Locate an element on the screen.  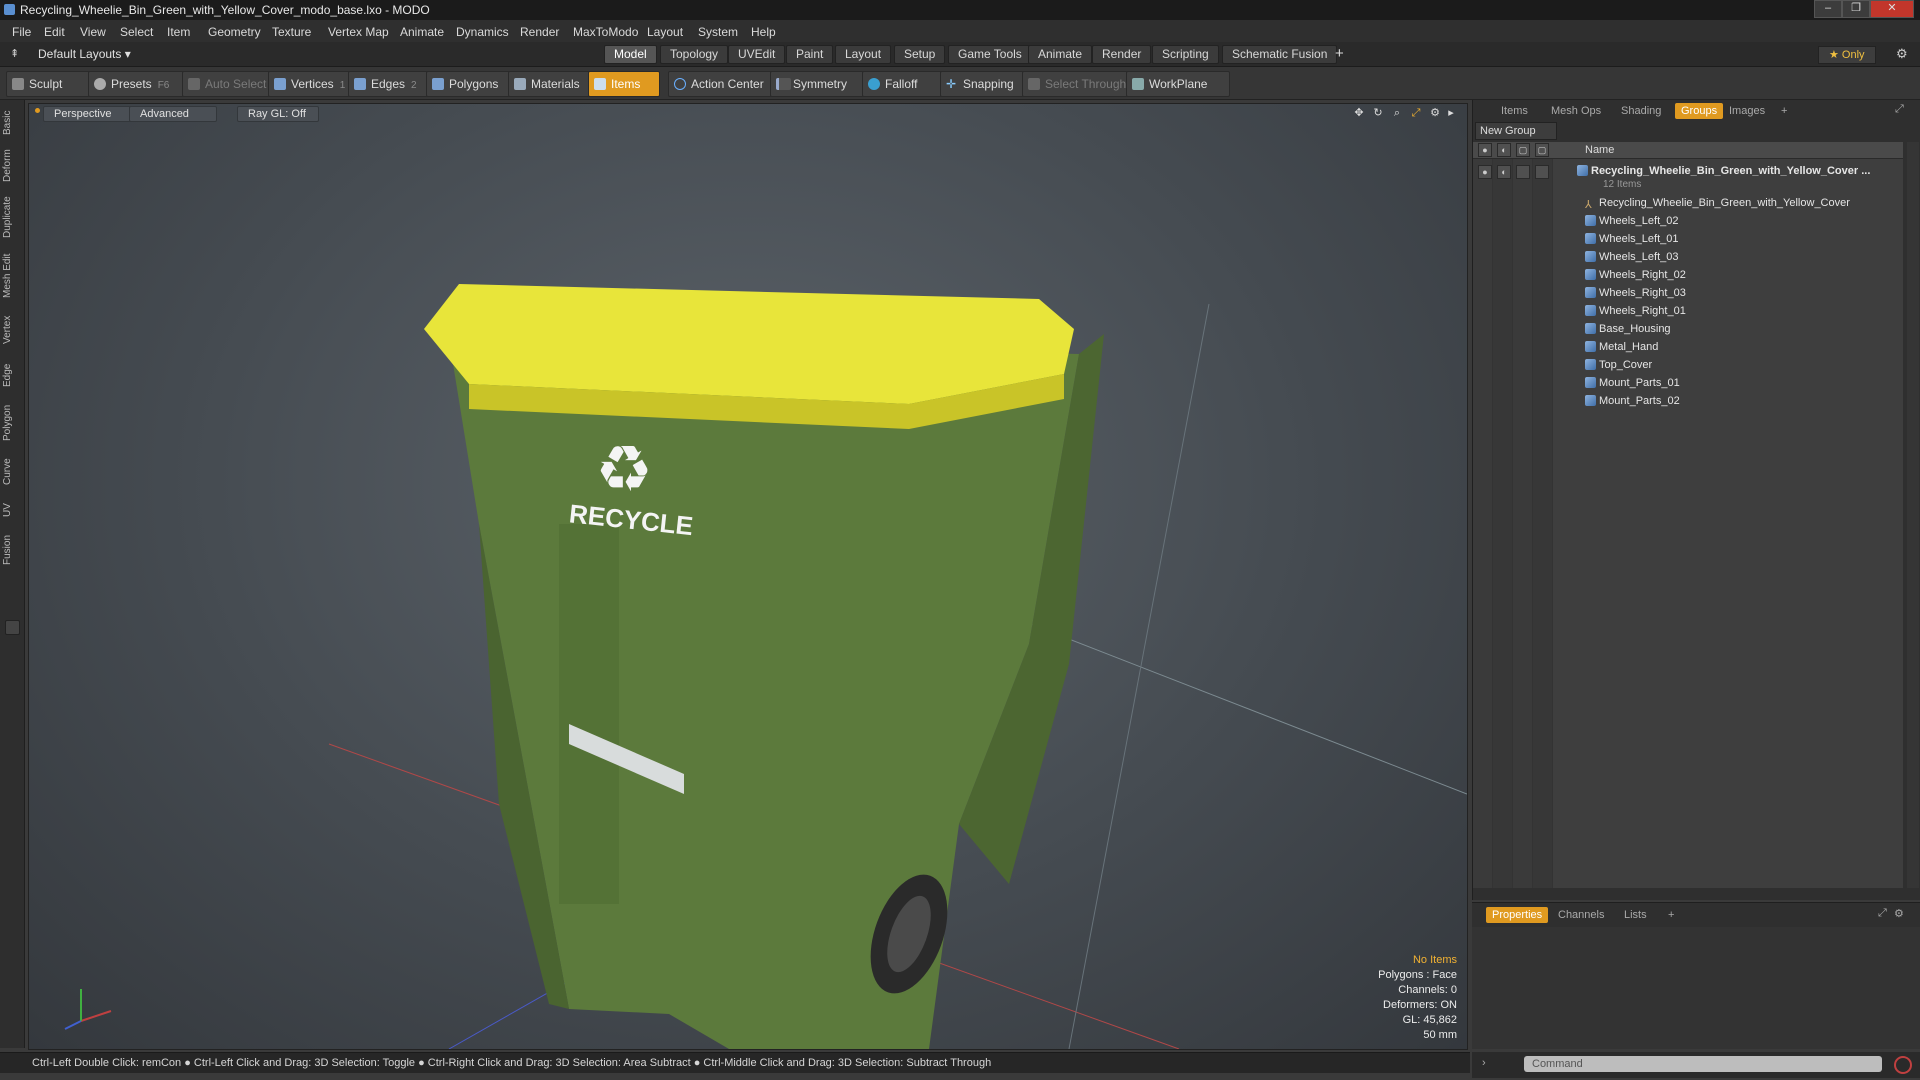
tree-item: Wheels_Left_01 is located at coordinates (1632, 239).